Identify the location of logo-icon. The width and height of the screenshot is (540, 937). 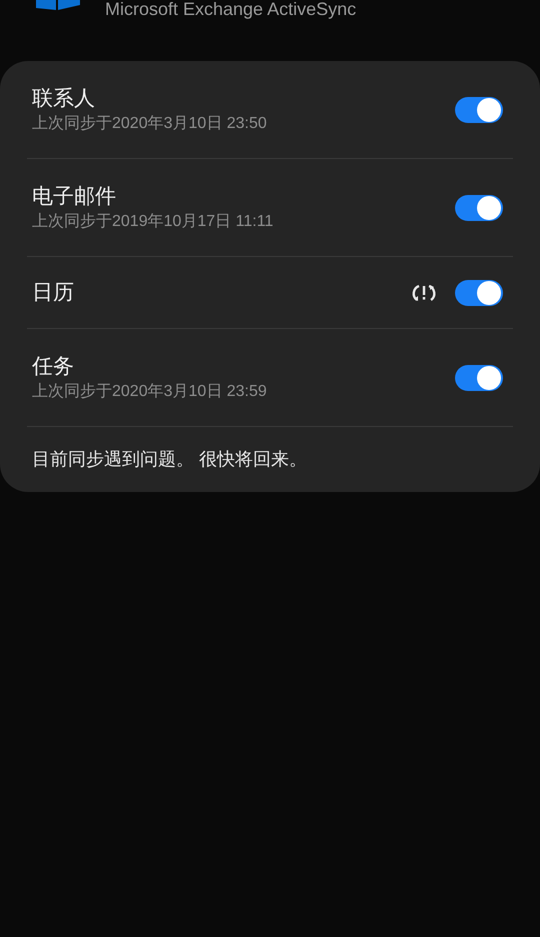
(58, 5).